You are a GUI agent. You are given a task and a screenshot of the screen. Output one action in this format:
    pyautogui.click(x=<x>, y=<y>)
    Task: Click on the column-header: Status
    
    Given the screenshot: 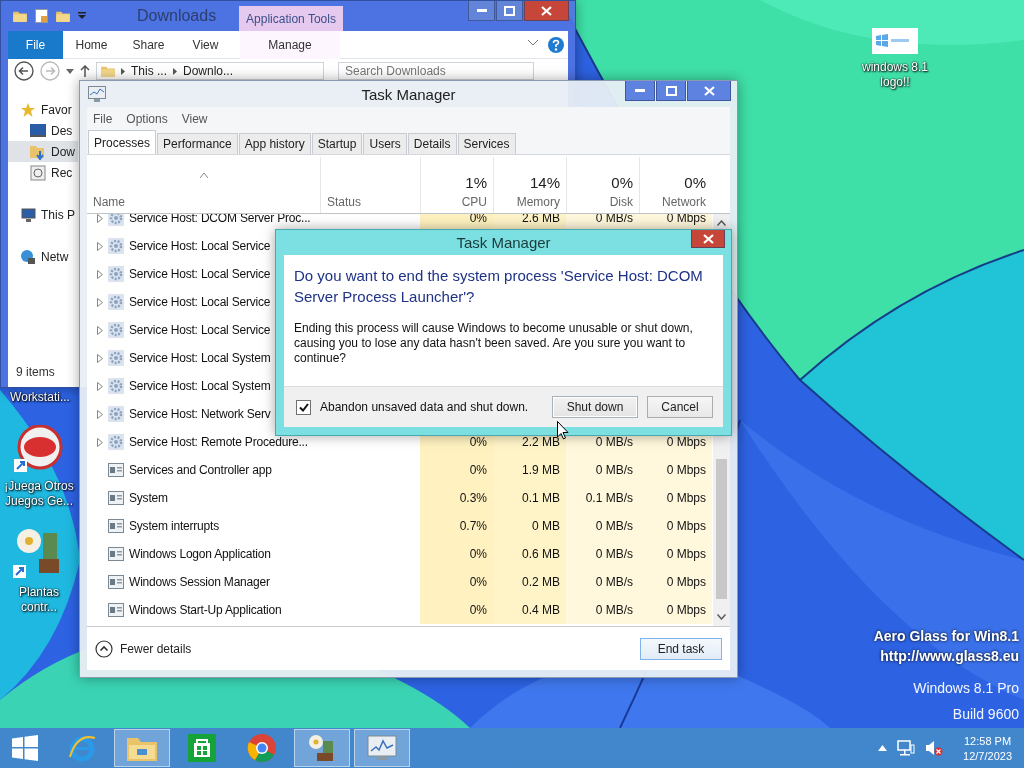 What is the action you would take?
    pyautogui.click(x=344, y=202)
    